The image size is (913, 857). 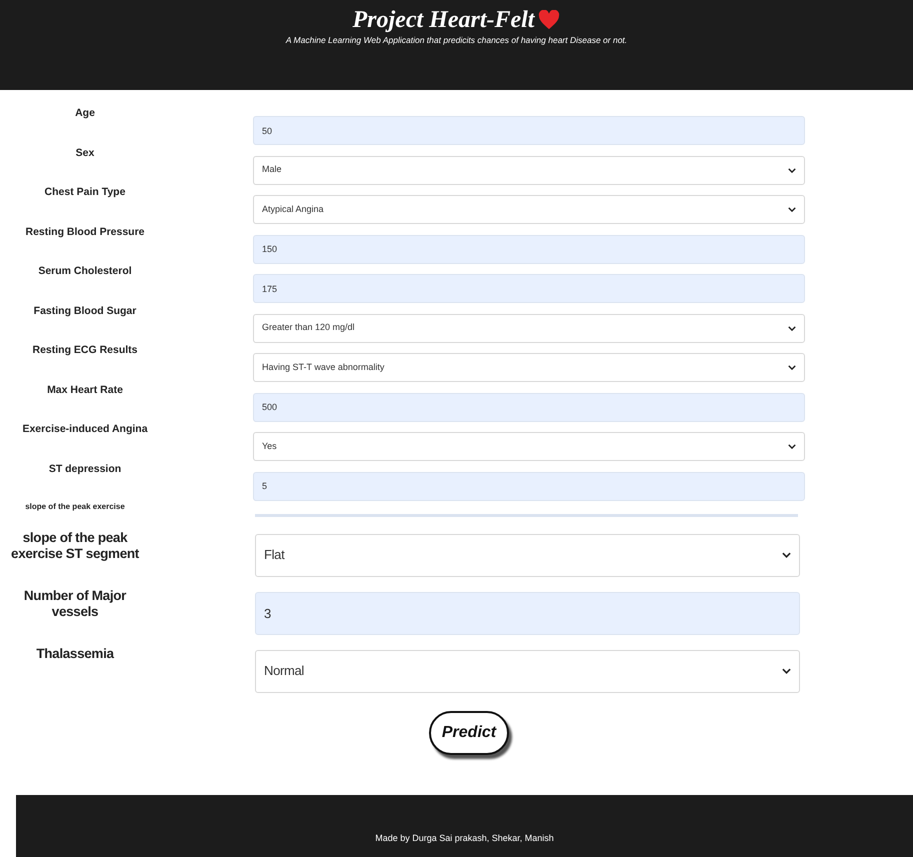 What do you see at coordinates (75, 506) in the screenshot?
I see `field-label: slope of the peak exercise` at bounding box center [75, 506].